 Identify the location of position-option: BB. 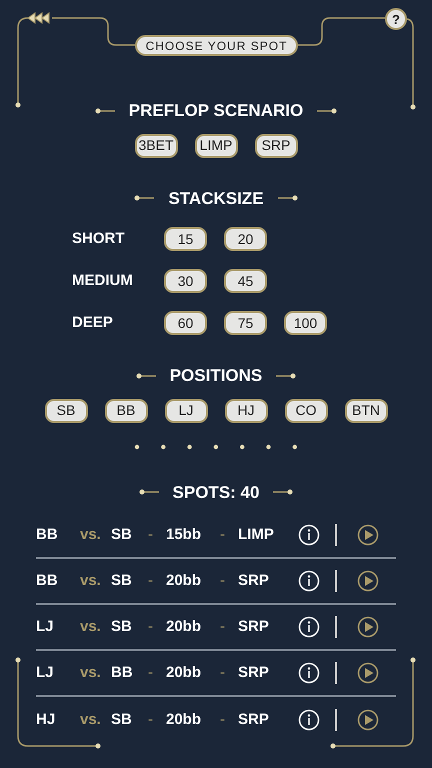
(126, 410).